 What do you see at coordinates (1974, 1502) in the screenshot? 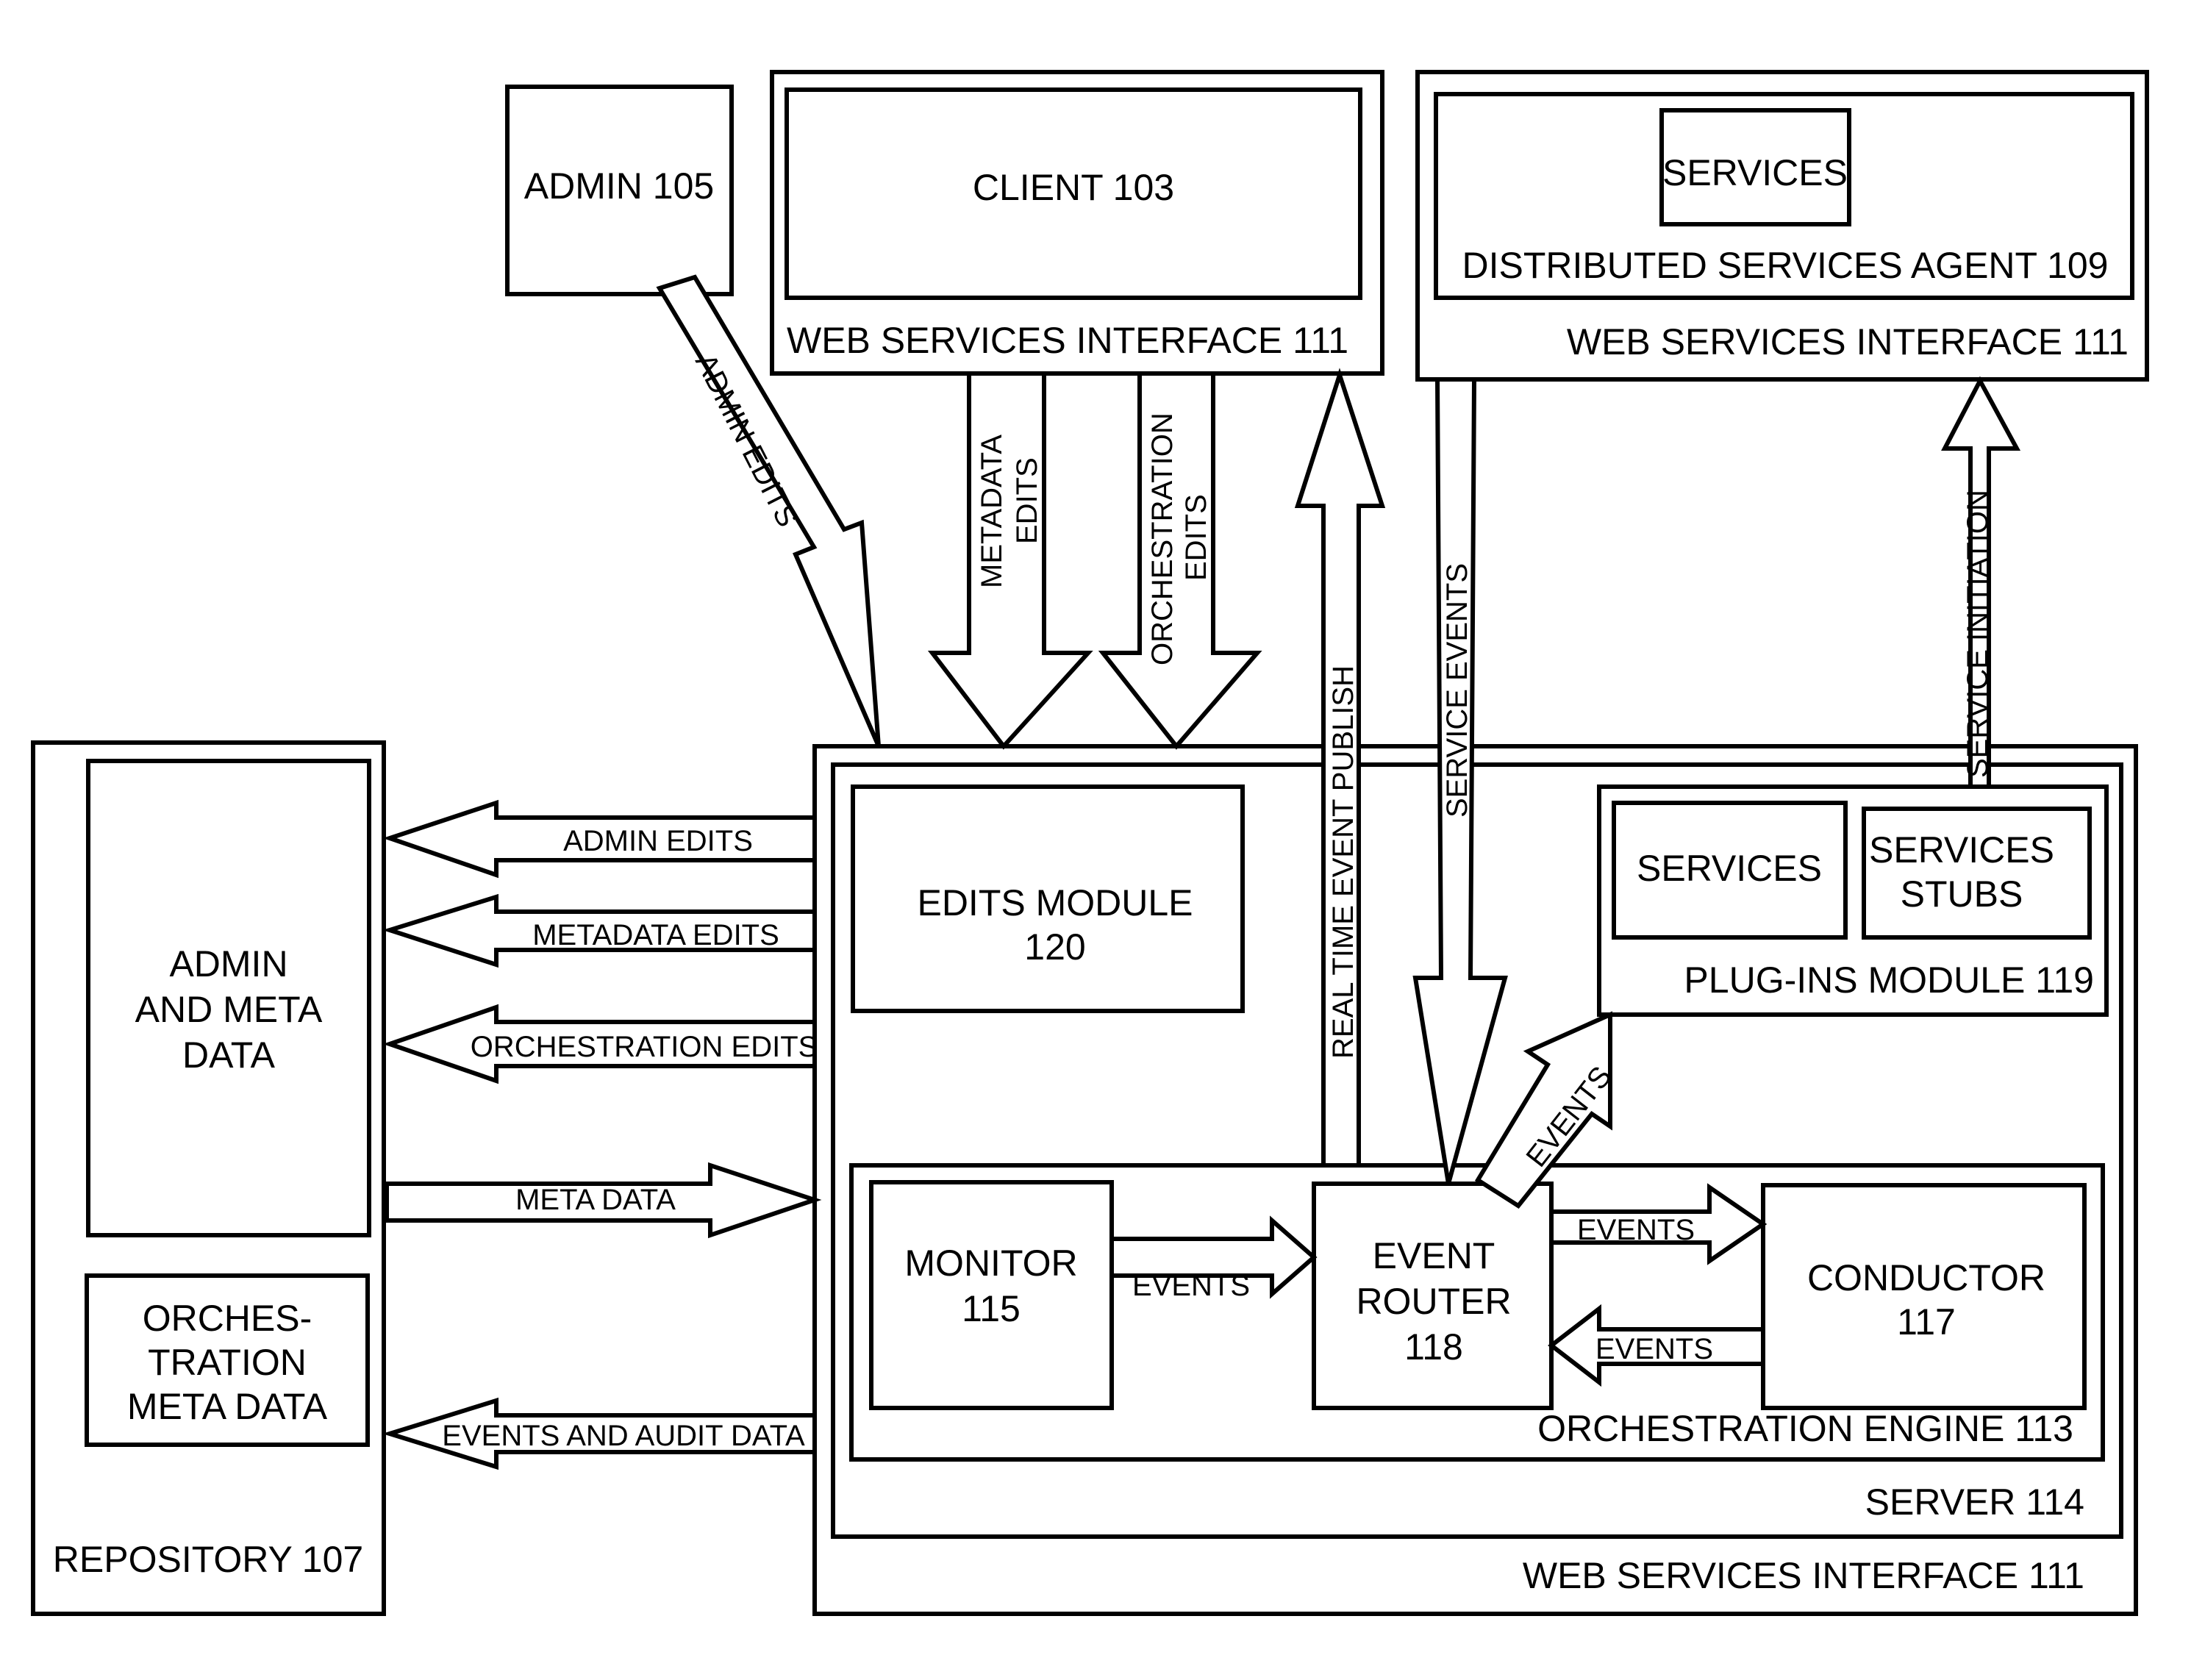
I see `server-label: SERVER 114` at bounding box center [1974, 1502].